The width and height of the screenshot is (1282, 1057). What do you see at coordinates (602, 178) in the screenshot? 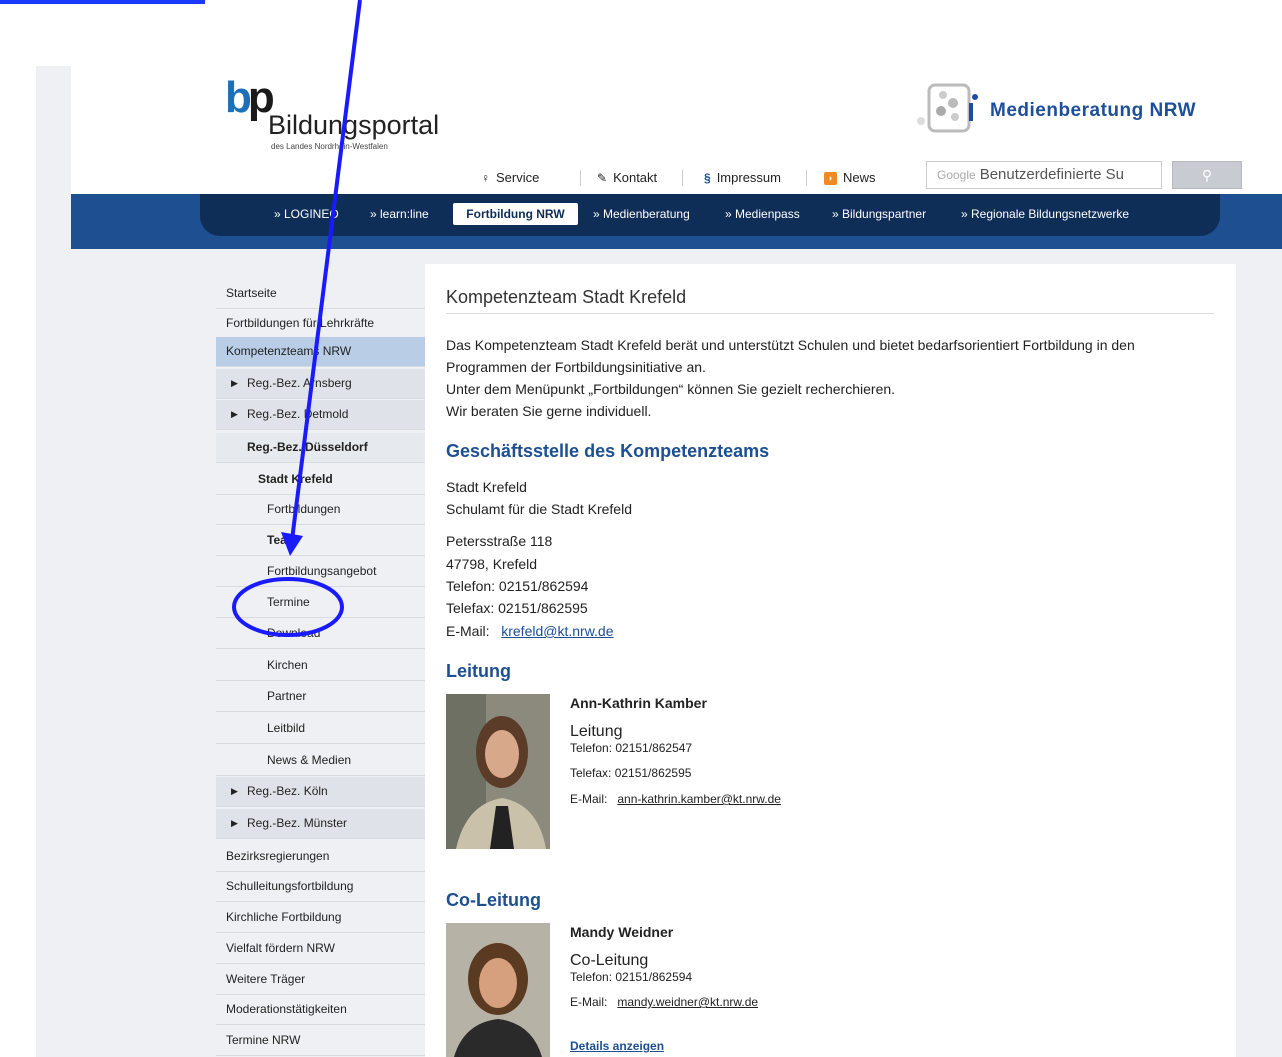
I see `pencil-icon: ✎` at bounding box center [602, 178].